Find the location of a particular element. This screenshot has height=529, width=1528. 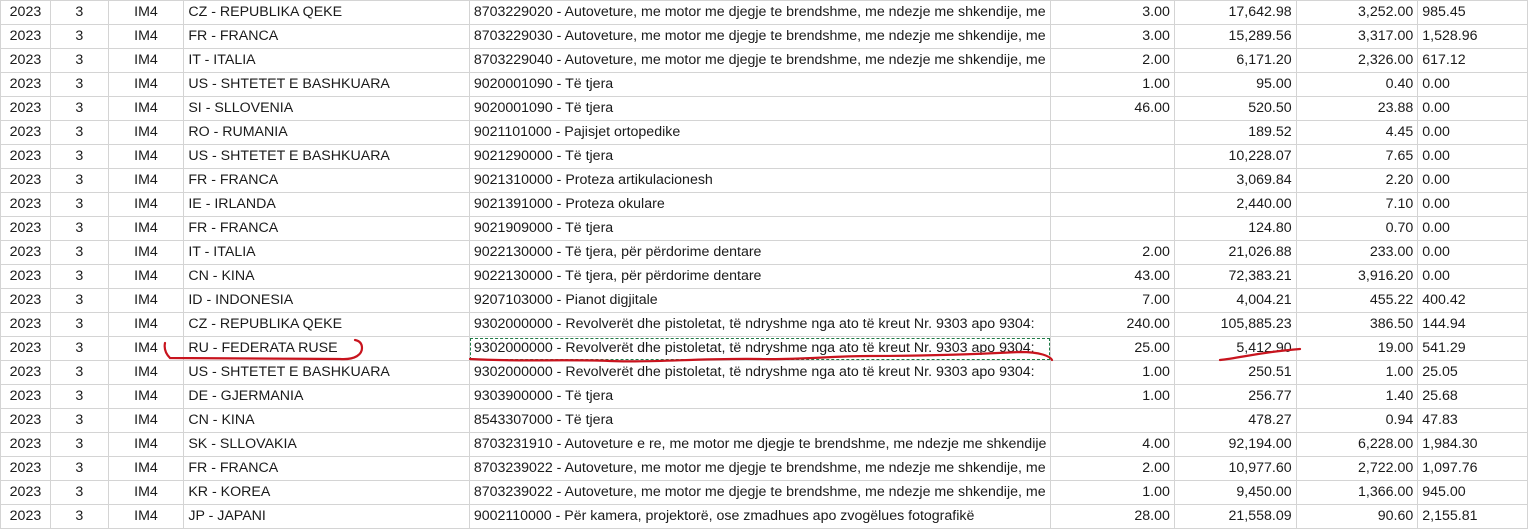

cell-weight: 233.00 is located at coordinates (1357, 252).